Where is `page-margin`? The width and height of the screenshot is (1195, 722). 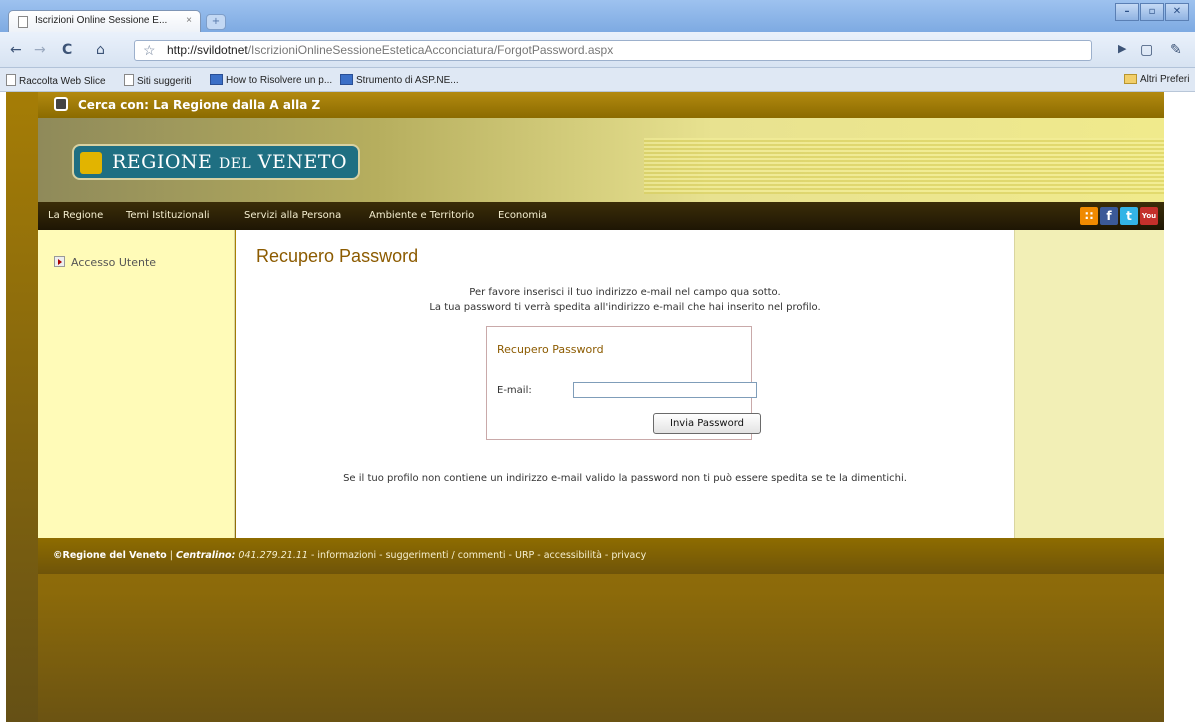
page-margin is located at coordinates (22, 407).